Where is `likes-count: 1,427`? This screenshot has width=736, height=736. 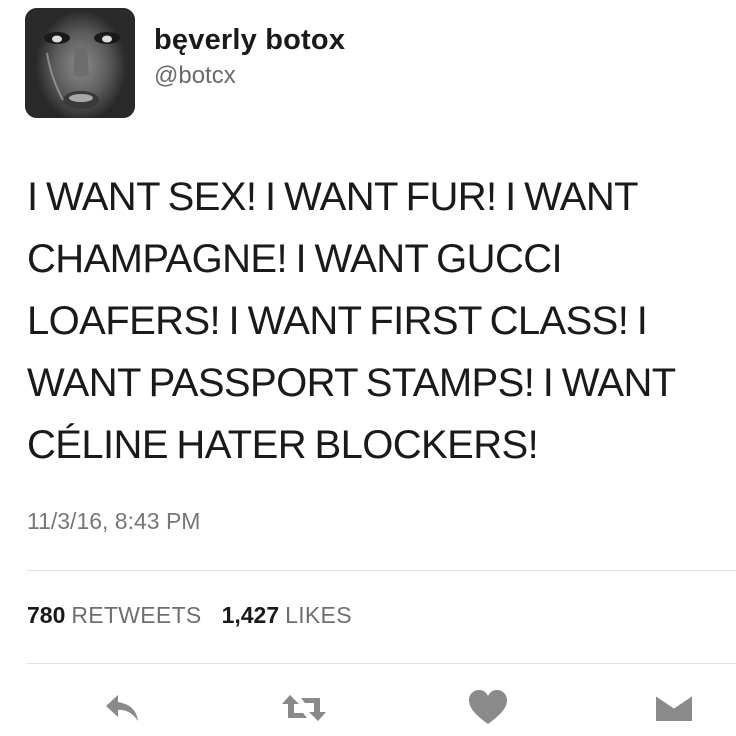
likes-count: 1,427 is located at coordinates (251, 615).